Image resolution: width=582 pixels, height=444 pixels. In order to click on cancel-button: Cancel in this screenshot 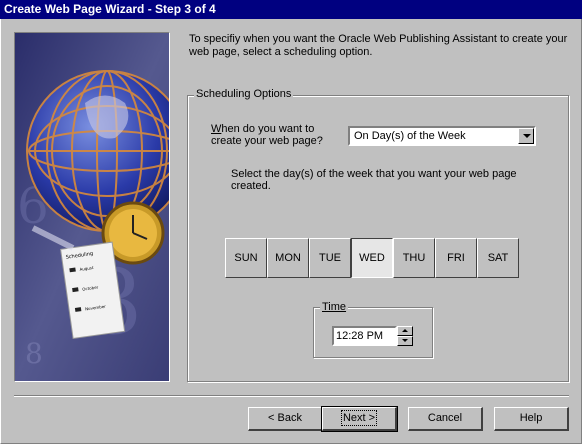, I will do `click(445, 419)`.